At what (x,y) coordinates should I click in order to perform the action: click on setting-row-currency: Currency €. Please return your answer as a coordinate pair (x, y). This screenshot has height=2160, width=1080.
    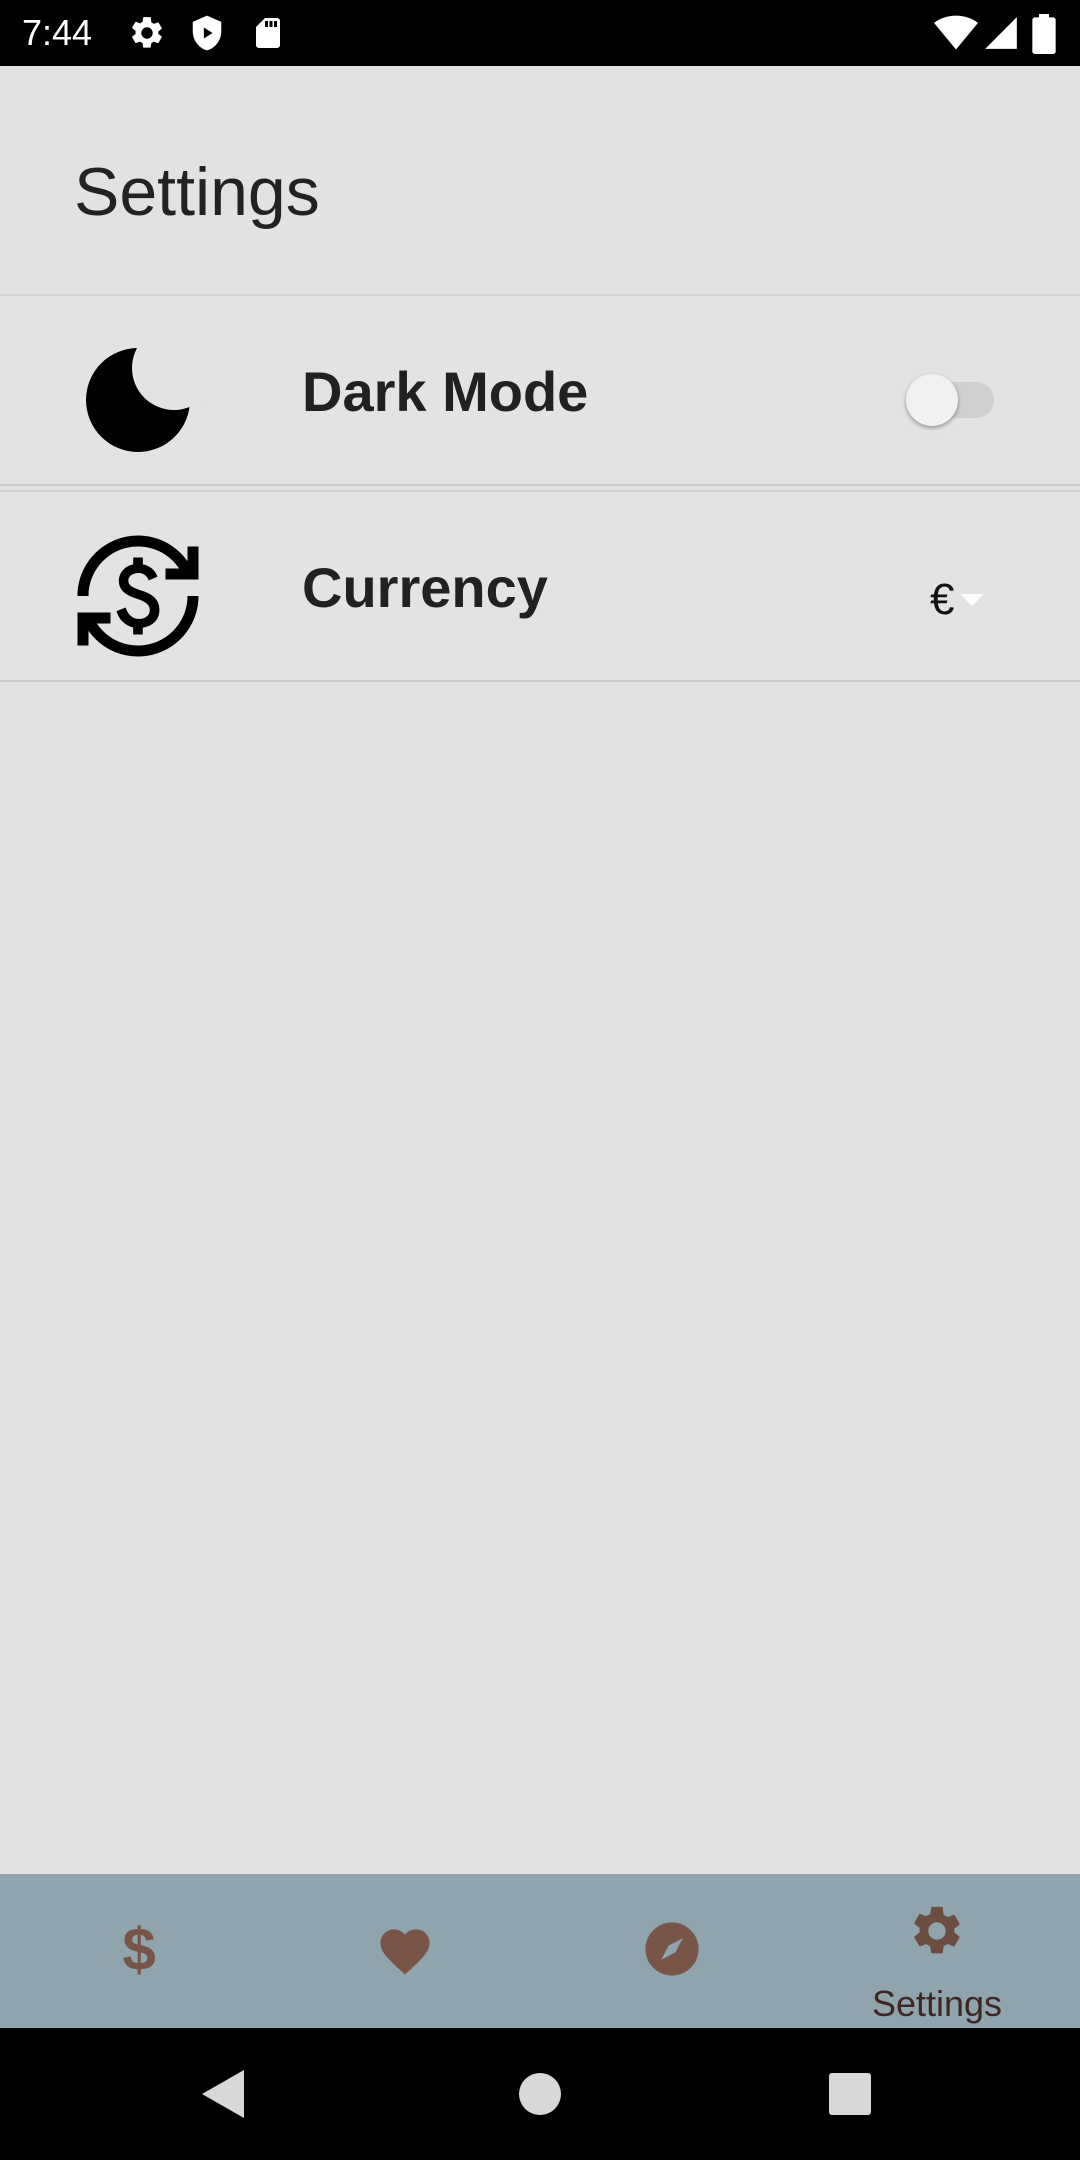
    Looking at the image, I should click on (540, 586).